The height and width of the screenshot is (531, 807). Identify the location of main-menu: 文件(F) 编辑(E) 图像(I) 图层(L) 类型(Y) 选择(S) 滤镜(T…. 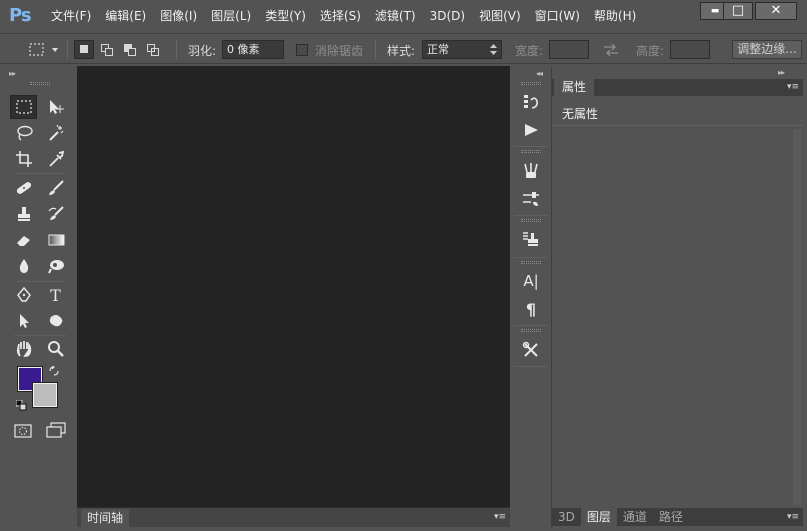
(343, 16).